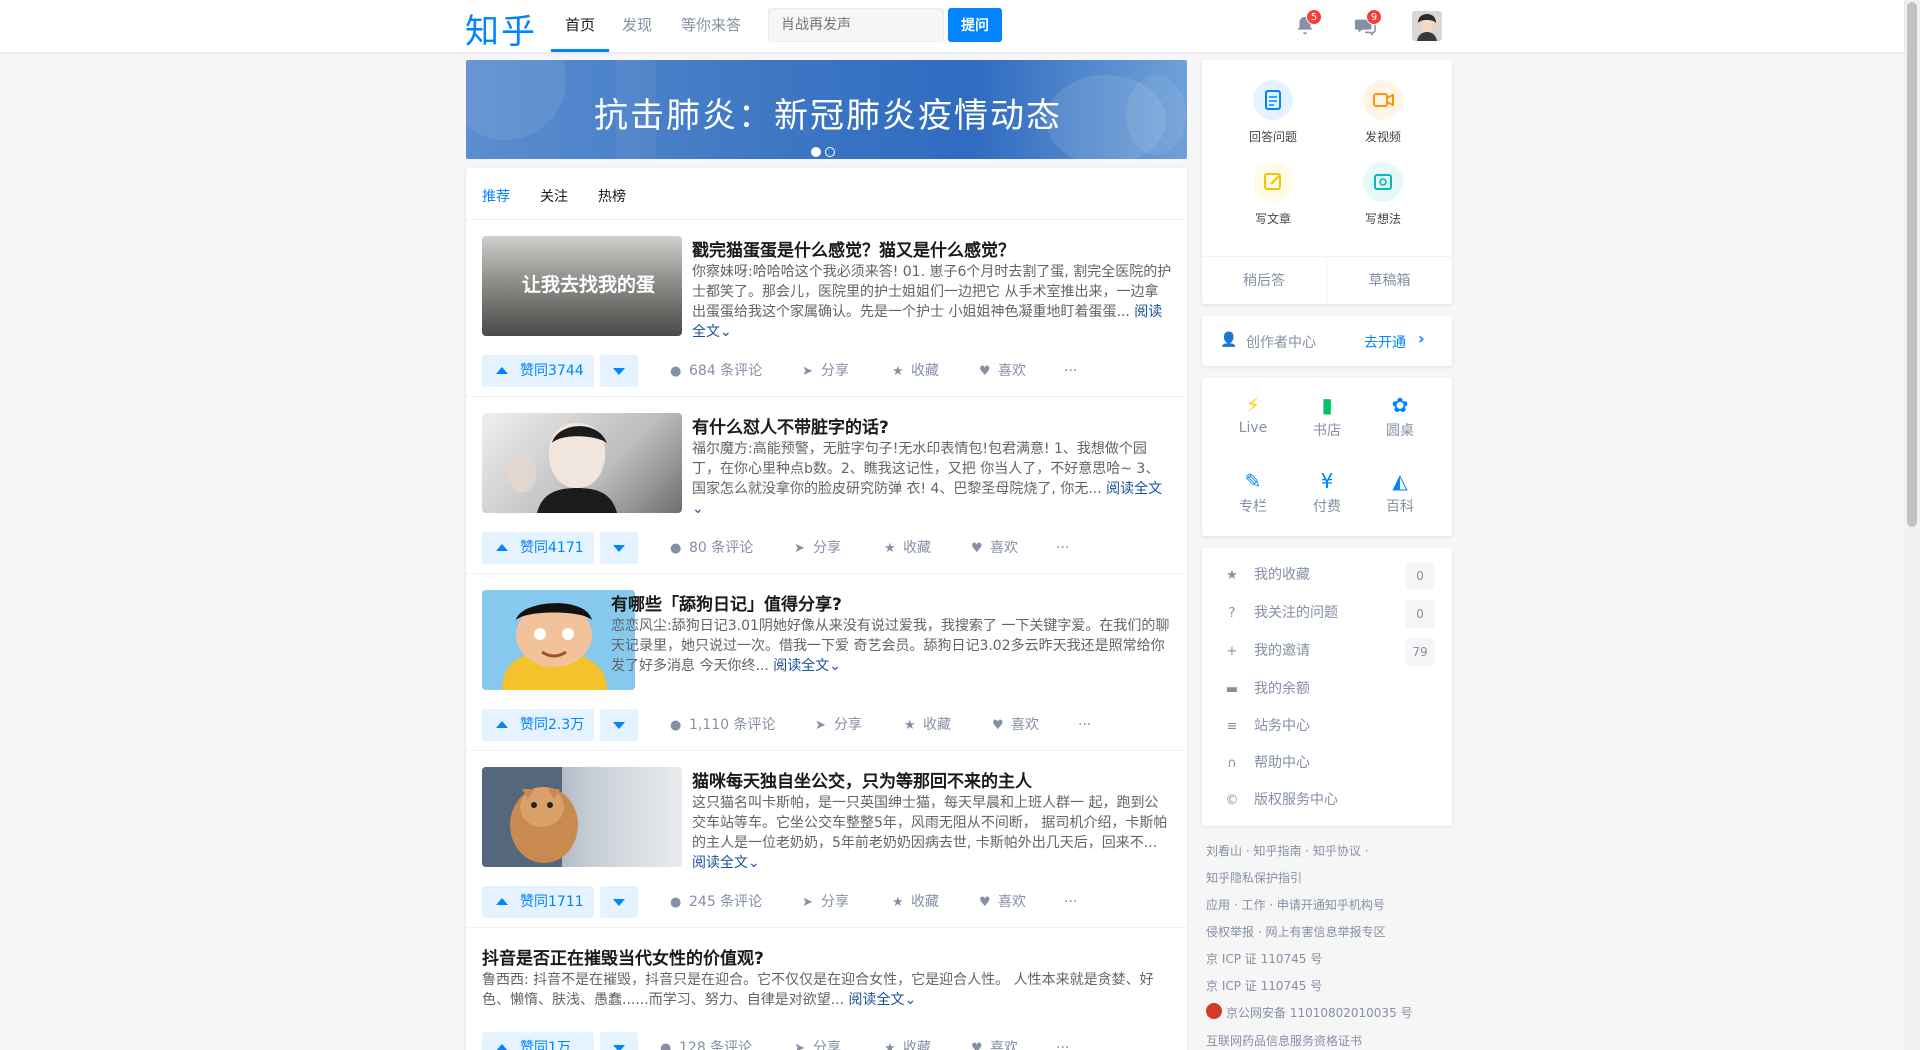  I want to click on my-collections-link: ★ 我的收藏 0, so click(1329, 575).